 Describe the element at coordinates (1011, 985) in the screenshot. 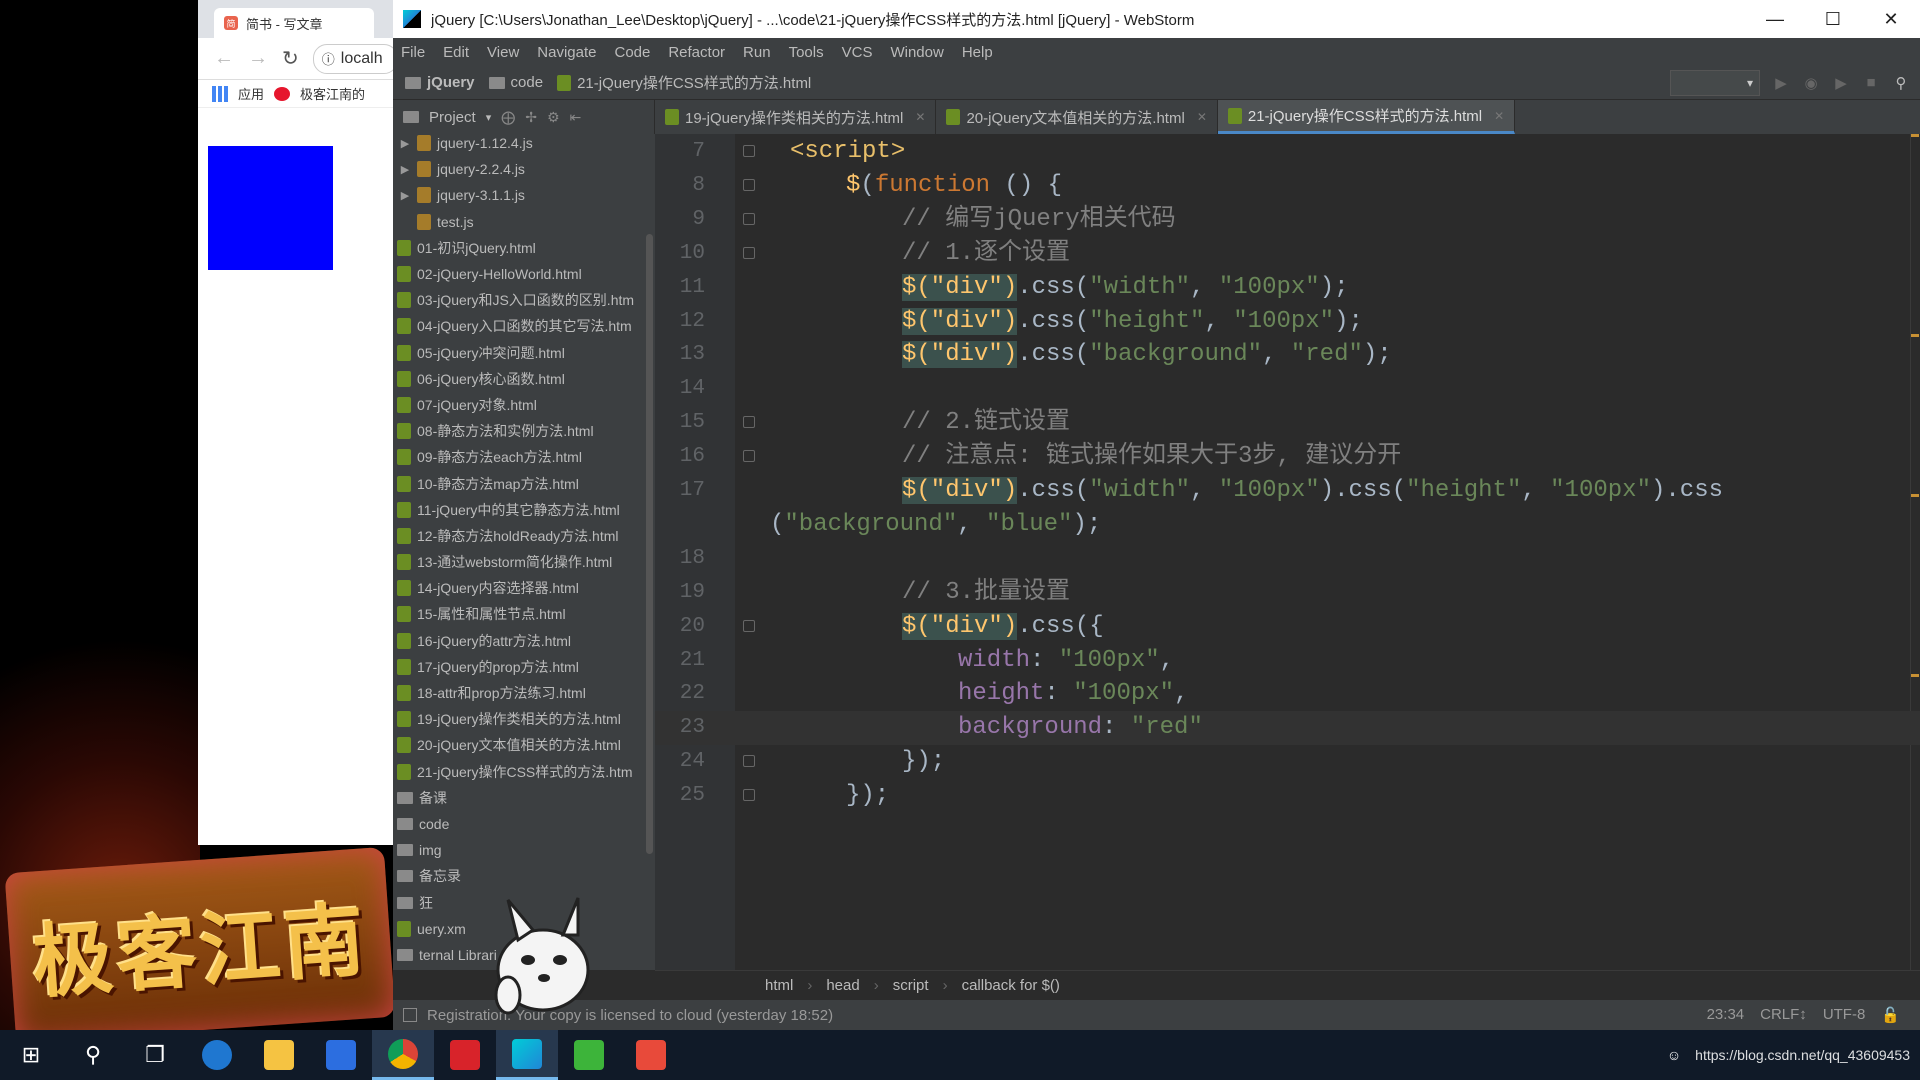

I see `crumb-callback: callback for $()` at that location.